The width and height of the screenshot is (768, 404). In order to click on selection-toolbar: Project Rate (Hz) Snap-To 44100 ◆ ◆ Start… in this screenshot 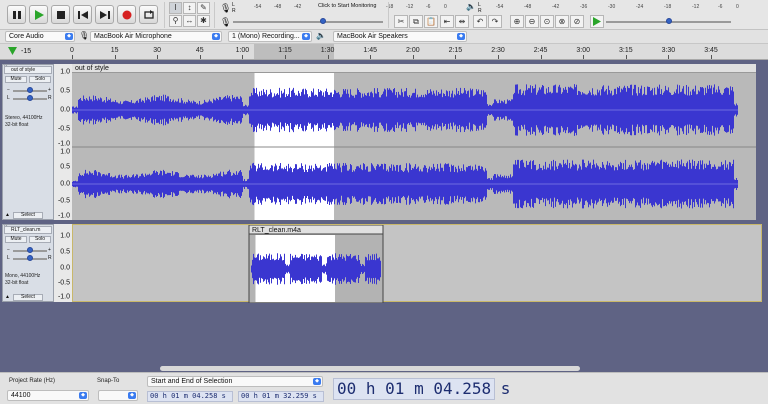, I will do `click(384, 388)`.